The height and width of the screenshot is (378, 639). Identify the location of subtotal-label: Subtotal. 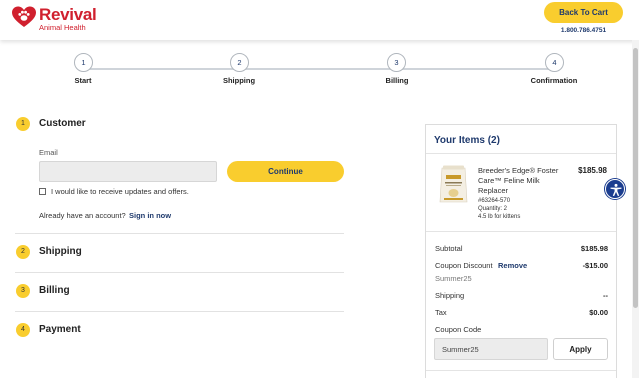
(449, 248).